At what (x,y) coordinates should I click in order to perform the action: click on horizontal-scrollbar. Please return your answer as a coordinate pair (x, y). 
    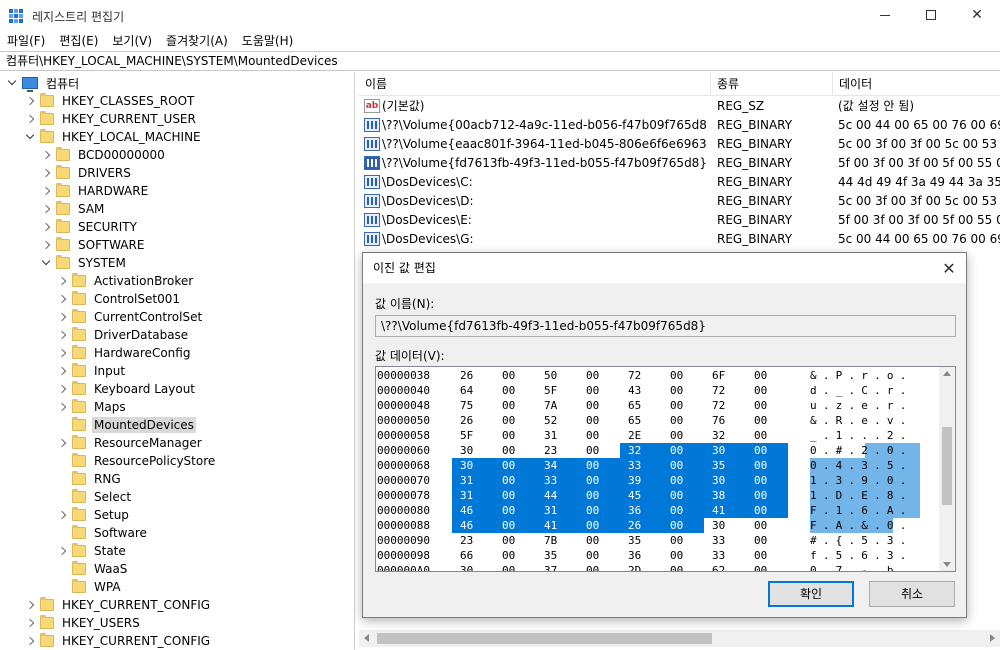
    Looking at the image, I should click on (679, 638).